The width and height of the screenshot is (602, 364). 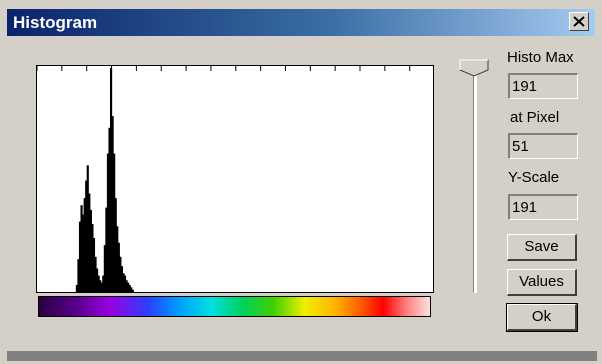 What do you see at coordinates (55, 22) in the screenshot?
I see `window-title: Histogram` at bounding box center [55, 22].